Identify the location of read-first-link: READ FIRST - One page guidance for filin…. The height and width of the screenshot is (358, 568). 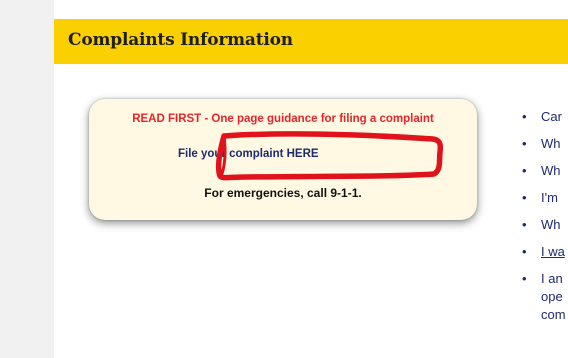
(283, 119).